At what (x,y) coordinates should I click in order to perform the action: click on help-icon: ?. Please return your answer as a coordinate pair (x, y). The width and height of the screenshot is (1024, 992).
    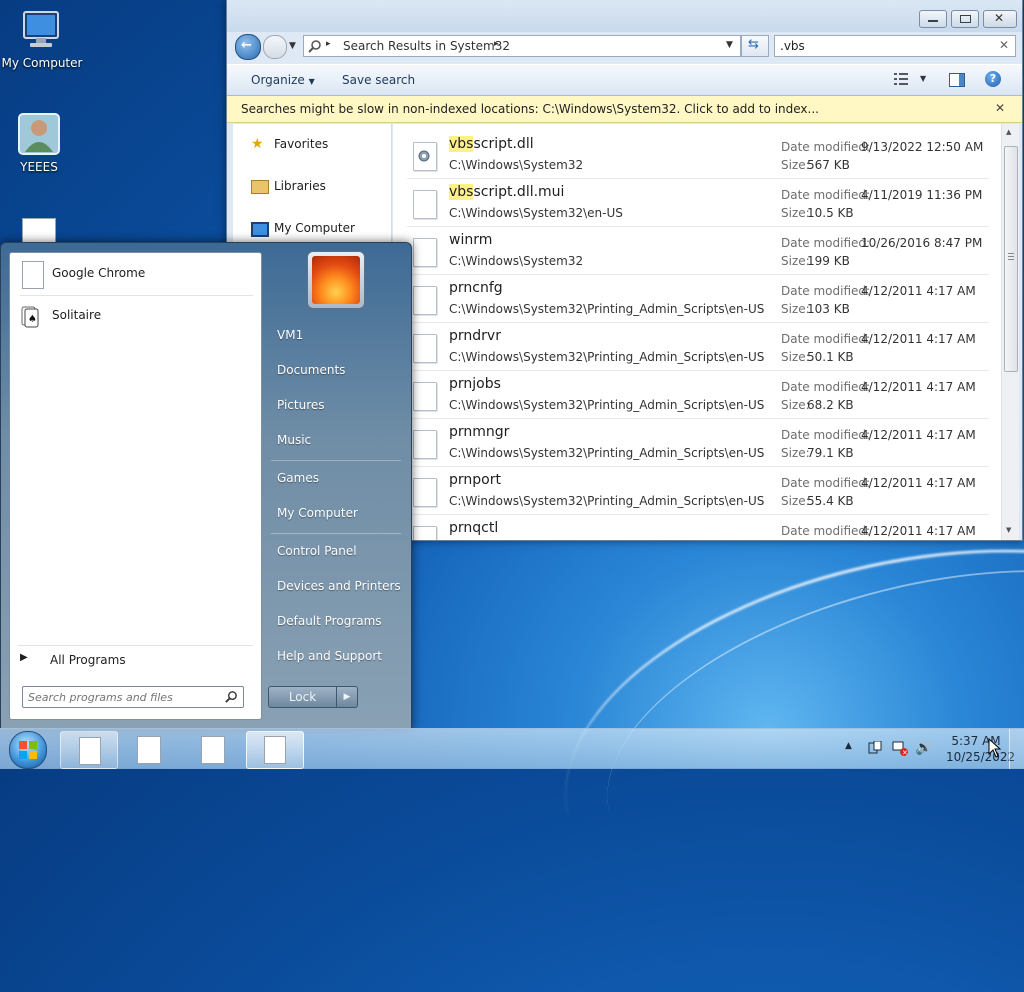
    Looking at the image, I should click on (993, 79).